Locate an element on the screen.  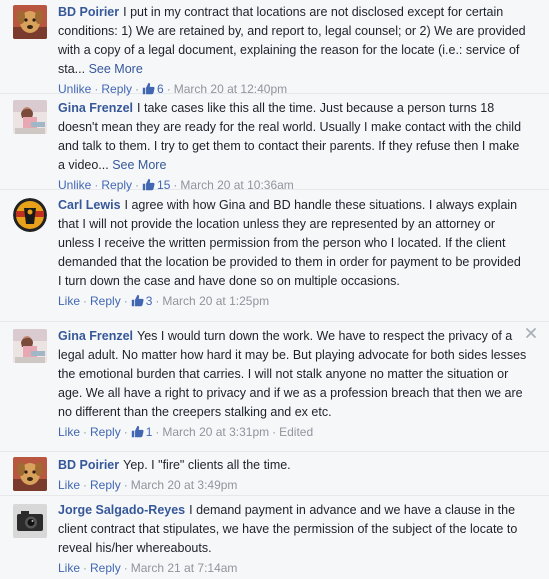
like-count: 1 is located at coordinates (142, 432).